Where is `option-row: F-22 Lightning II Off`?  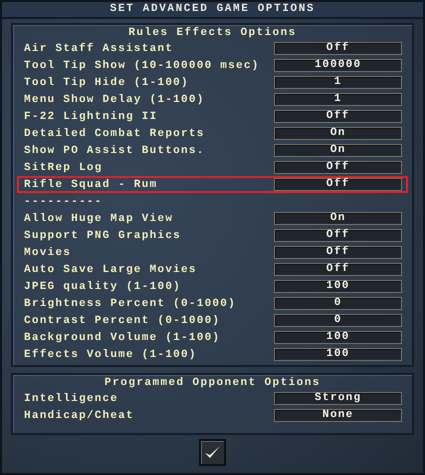 option-row: F-22 Lightning II Off is located at coordinates (212, 116).